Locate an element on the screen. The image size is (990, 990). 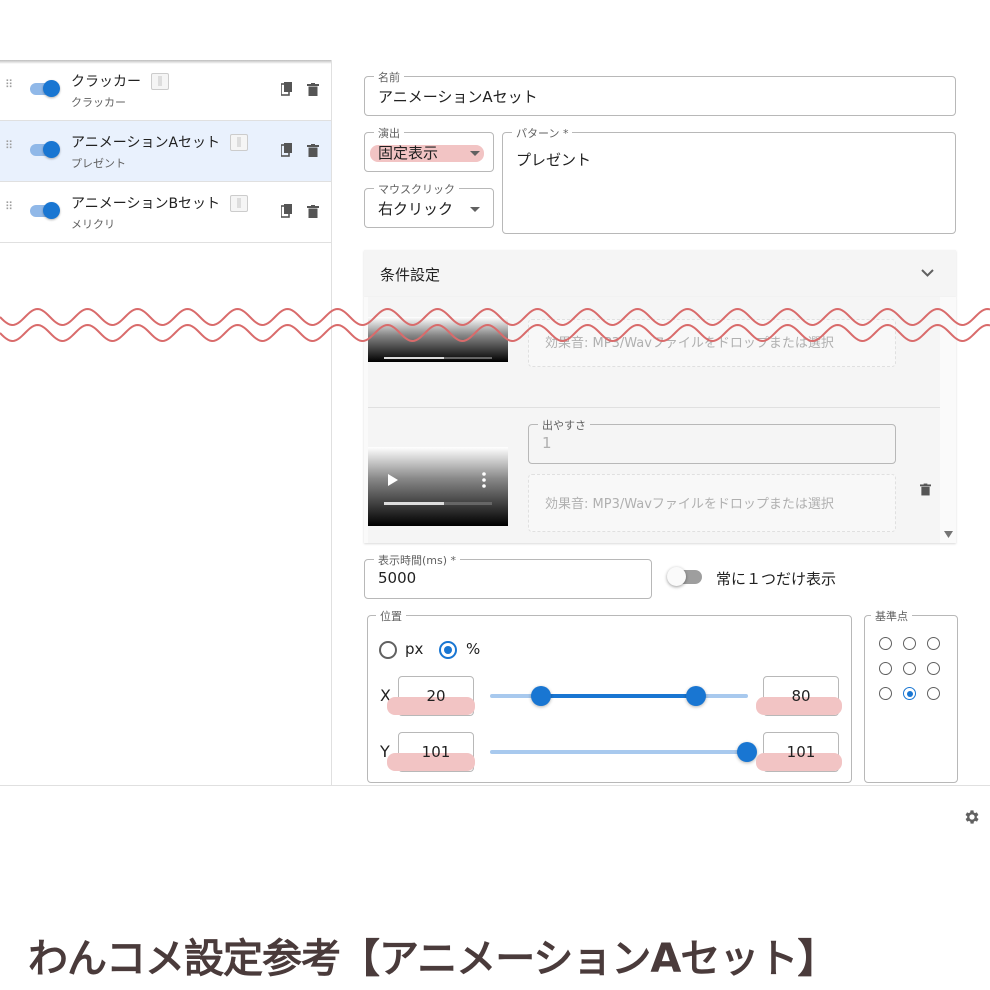
position-group: 位置 px % X 20 80 Y 101 101 is located at coordinates (609, 695).